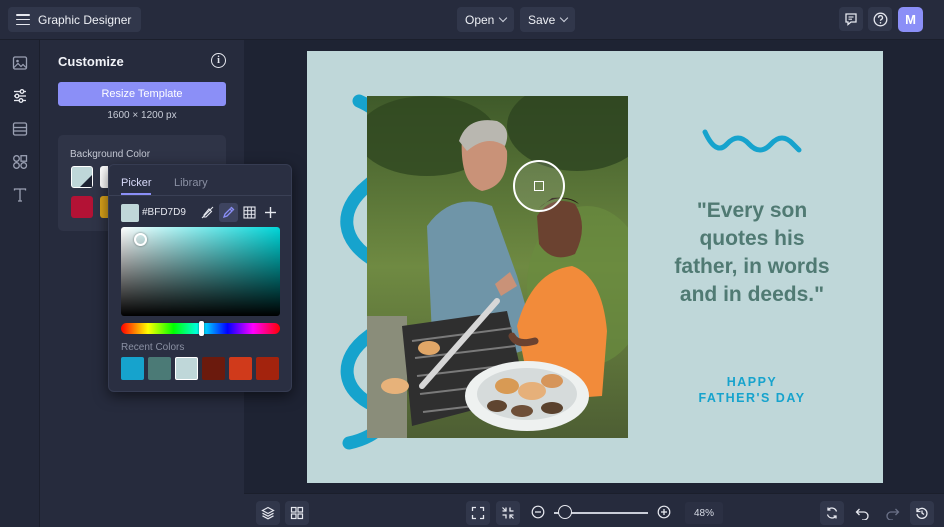 This screenshot has width=944, height=527. I want to click on history-button, so click(922, 513).